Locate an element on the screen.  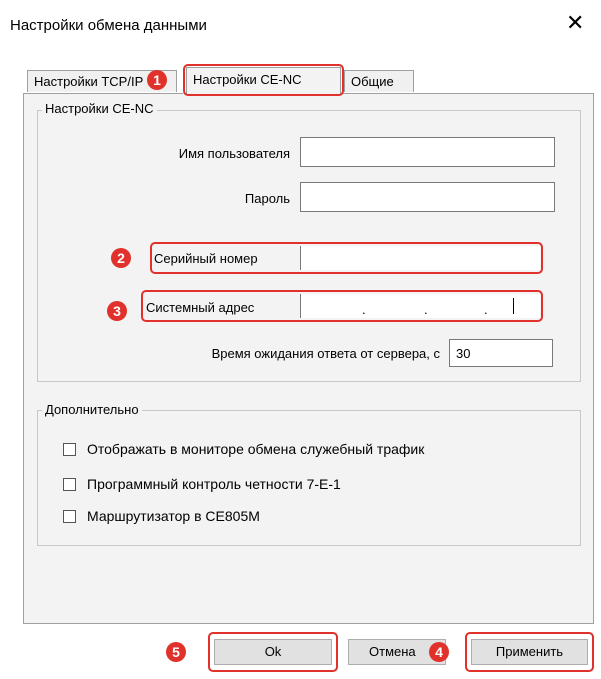
system-address-input is located at coordinates (420, 306).